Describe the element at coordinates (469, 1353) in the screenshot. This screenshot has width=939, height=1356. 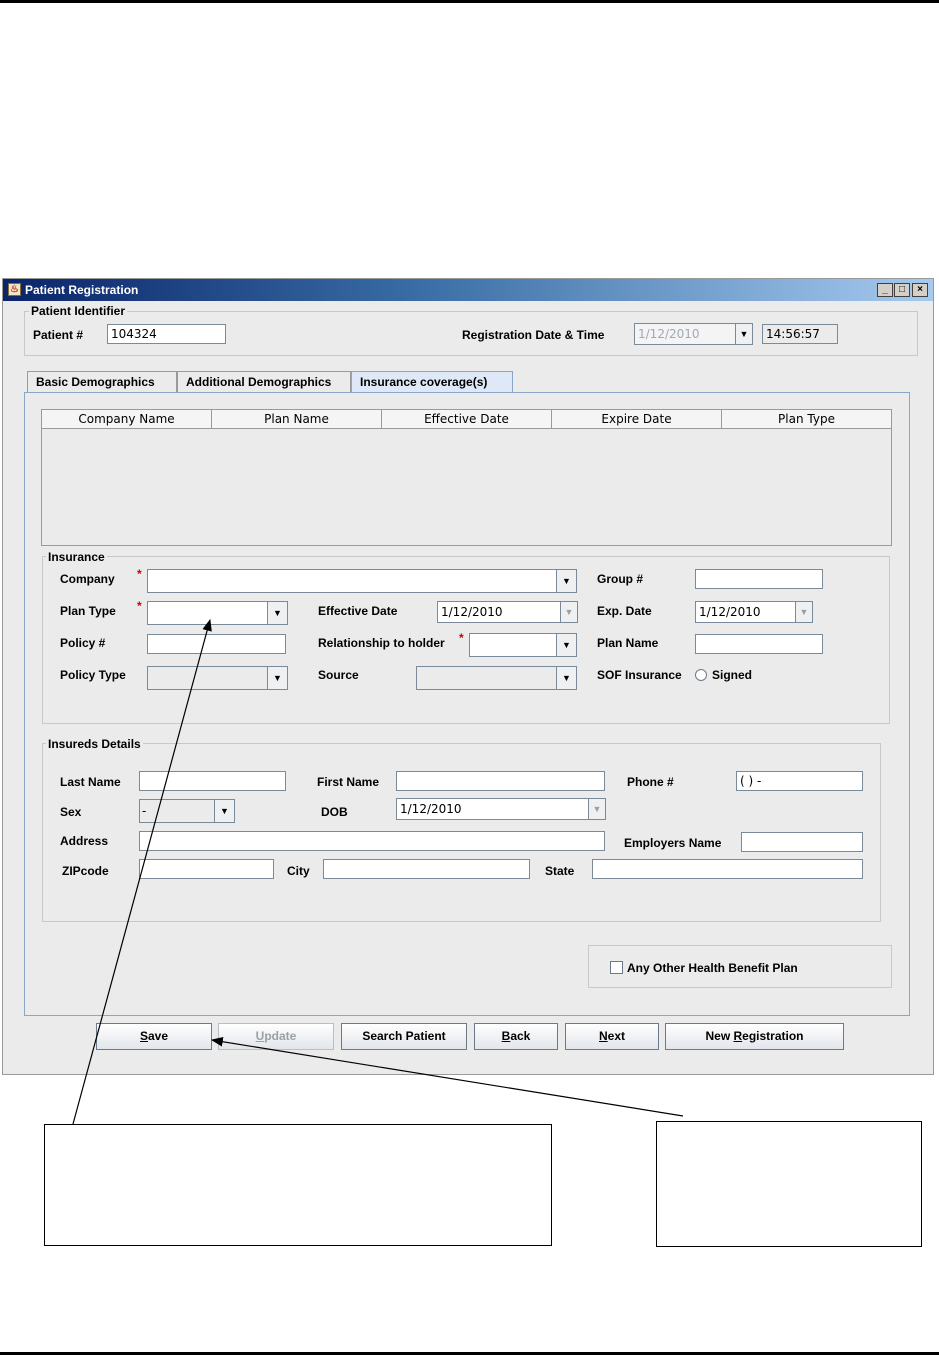
I see `bottom-rule` at that location.